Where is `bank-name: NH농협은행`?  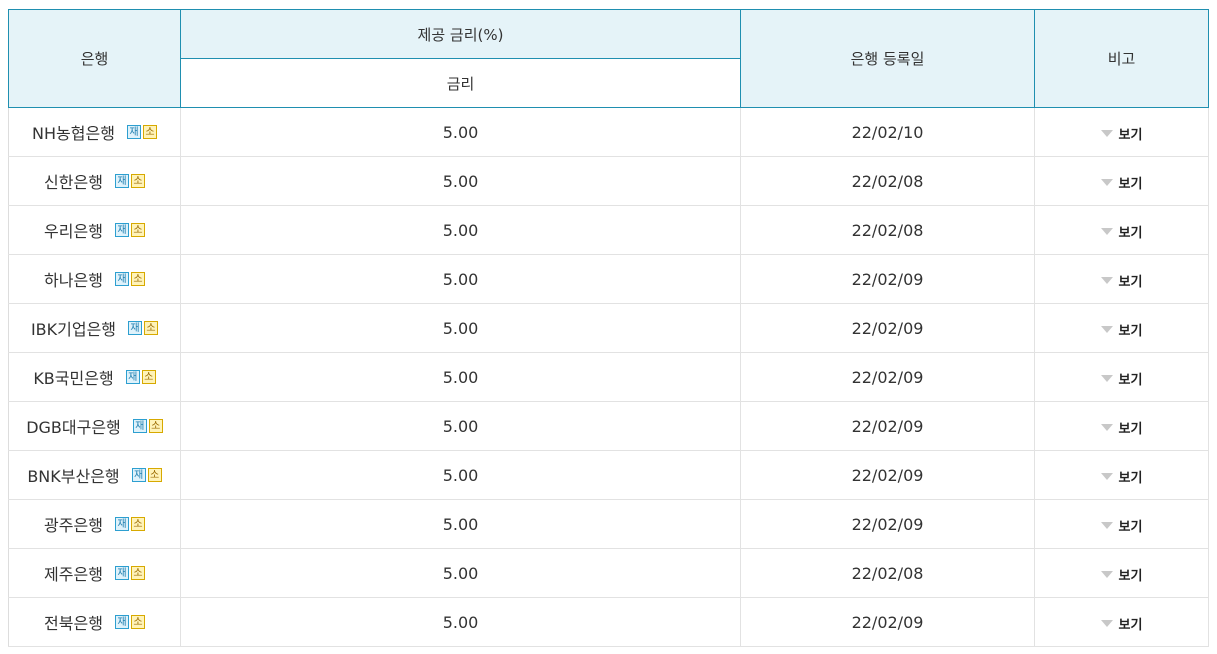 bank-name: NH농협은행 is located at coordinates (73, 133).